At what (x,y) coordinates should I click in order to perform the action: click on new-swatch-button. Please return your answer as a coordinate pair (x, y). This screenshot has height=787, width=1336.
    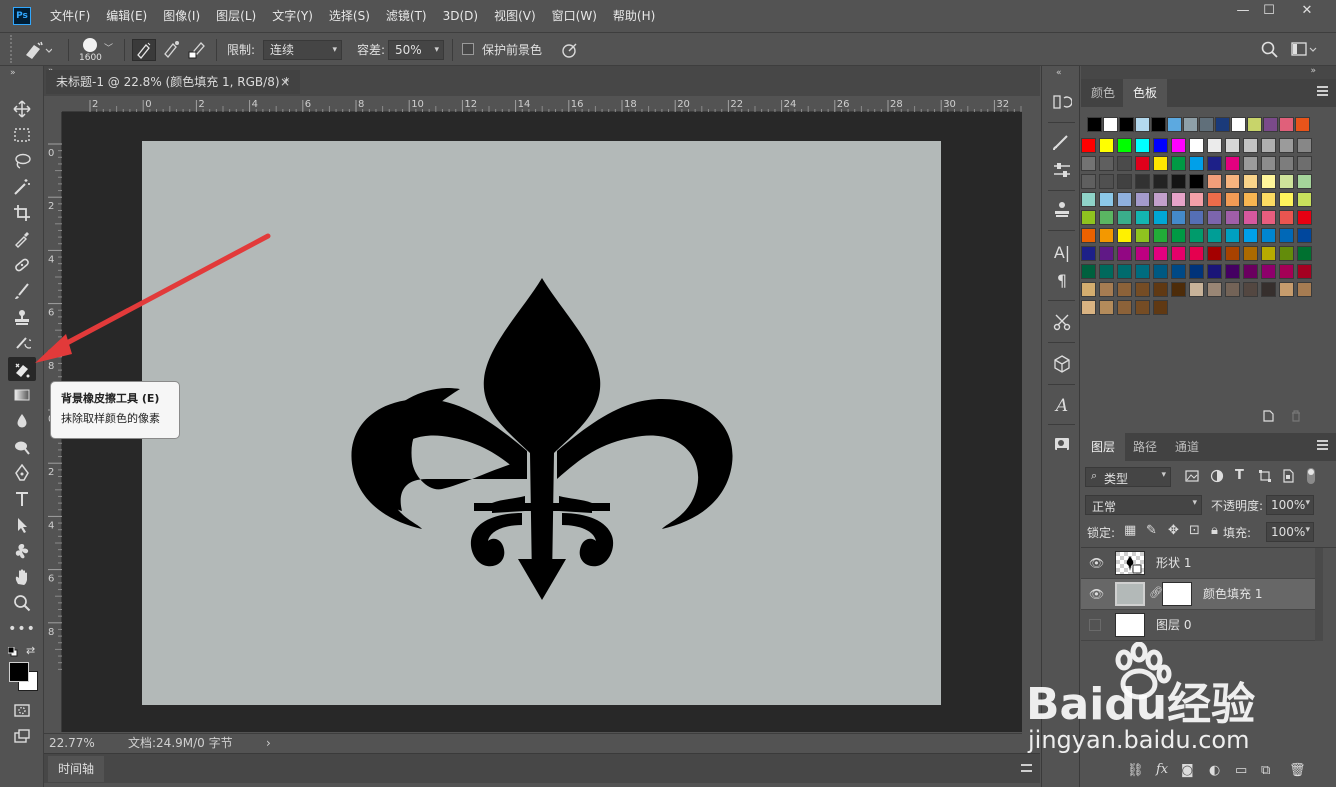
    Looking at the image, I should click on (1268, 416).